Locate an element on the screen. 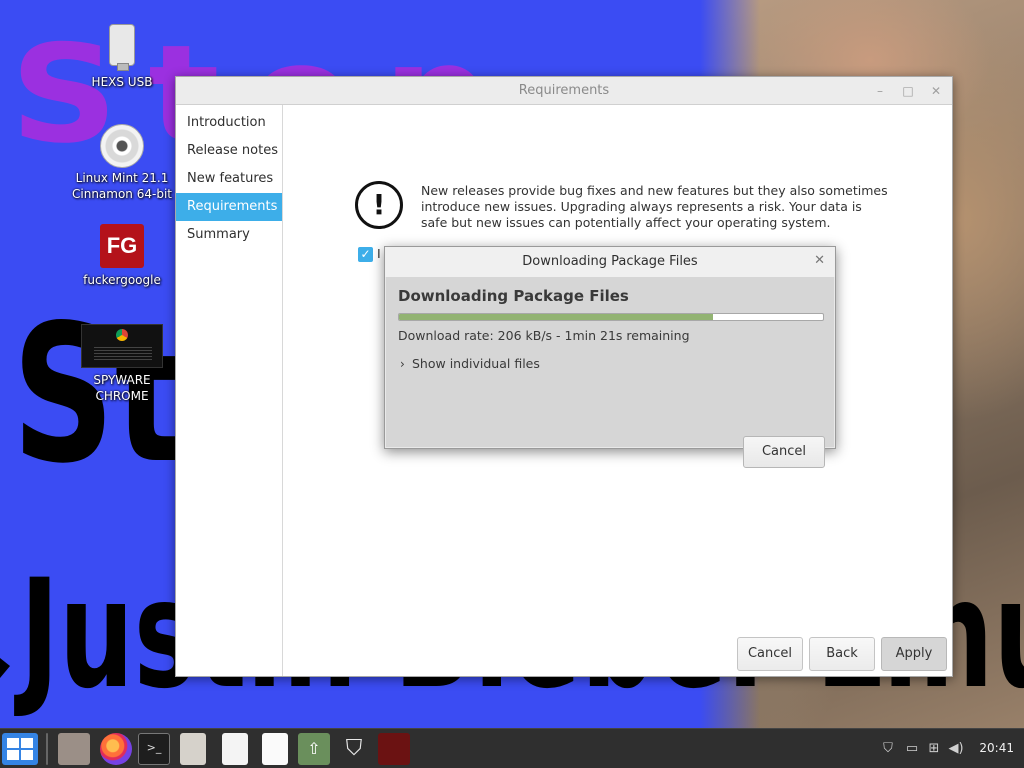  clock: 20:41 is located at coordinates (996, 748).